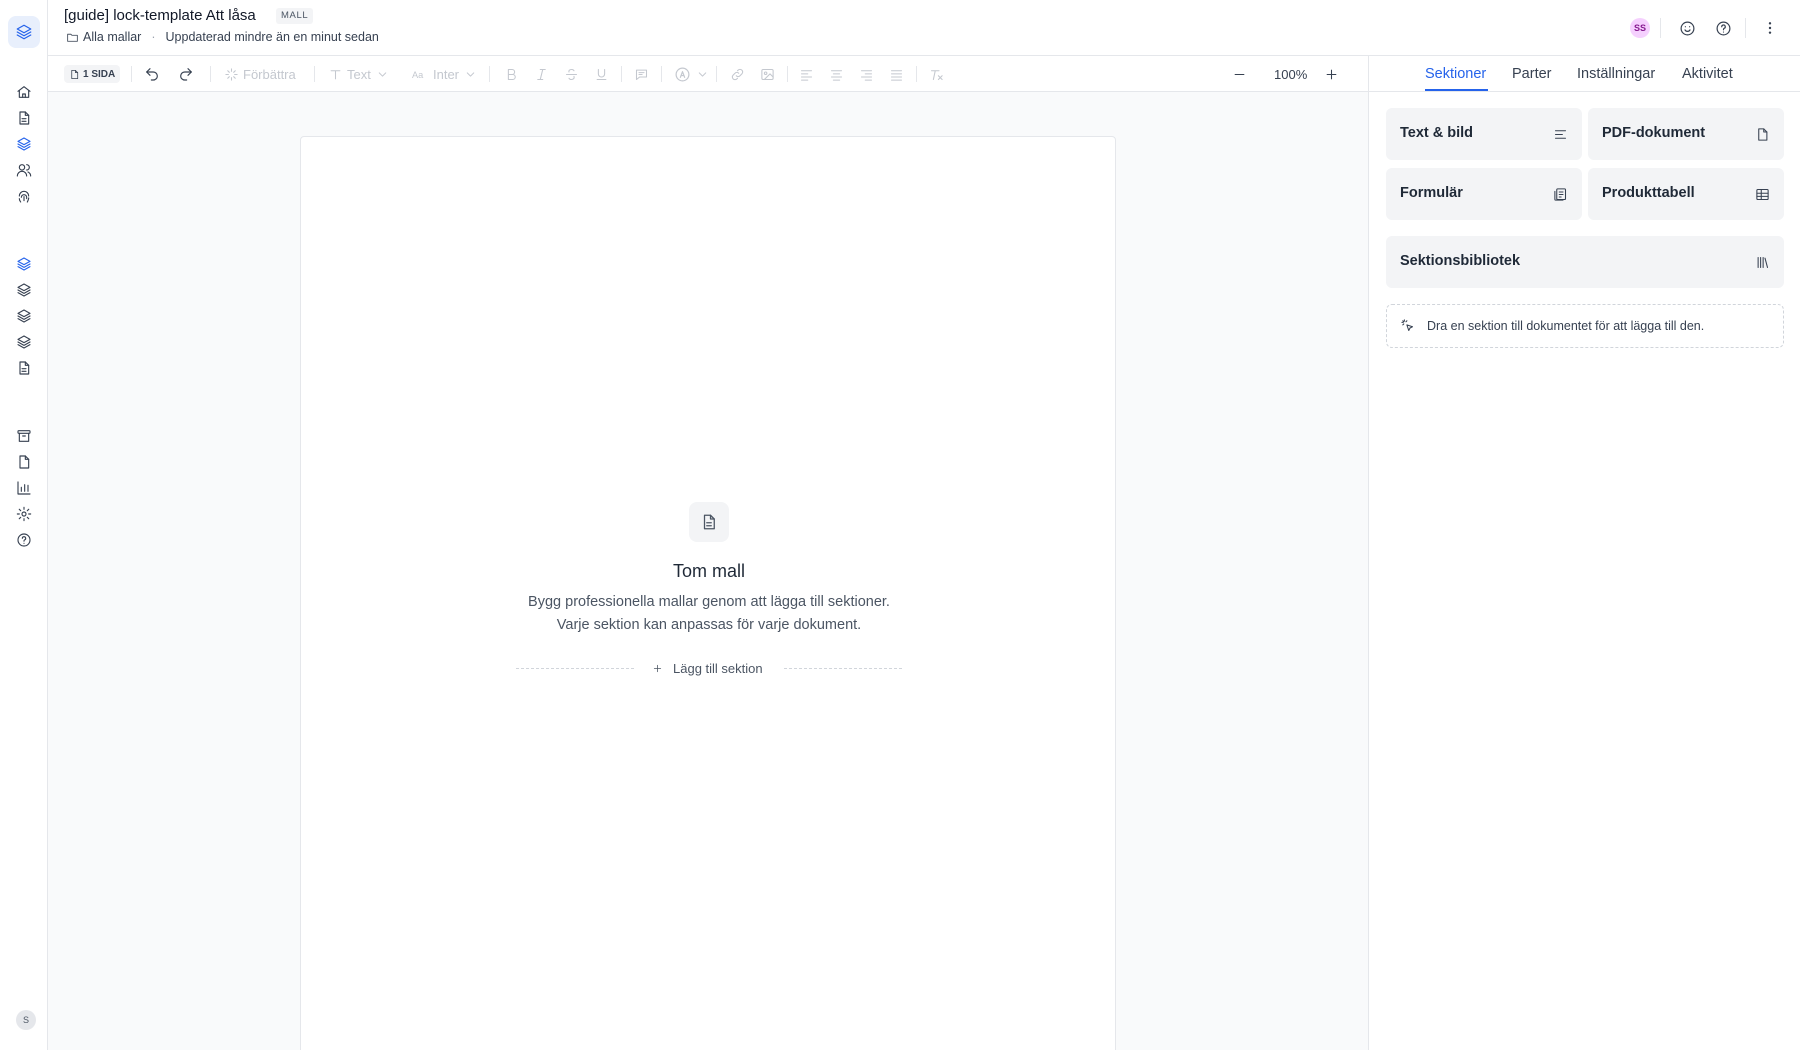 This screenshot has height=1050, width=1800. Describe the element at coordinates (24, 514) in the screenshot. I see `gear-icon` at that location.